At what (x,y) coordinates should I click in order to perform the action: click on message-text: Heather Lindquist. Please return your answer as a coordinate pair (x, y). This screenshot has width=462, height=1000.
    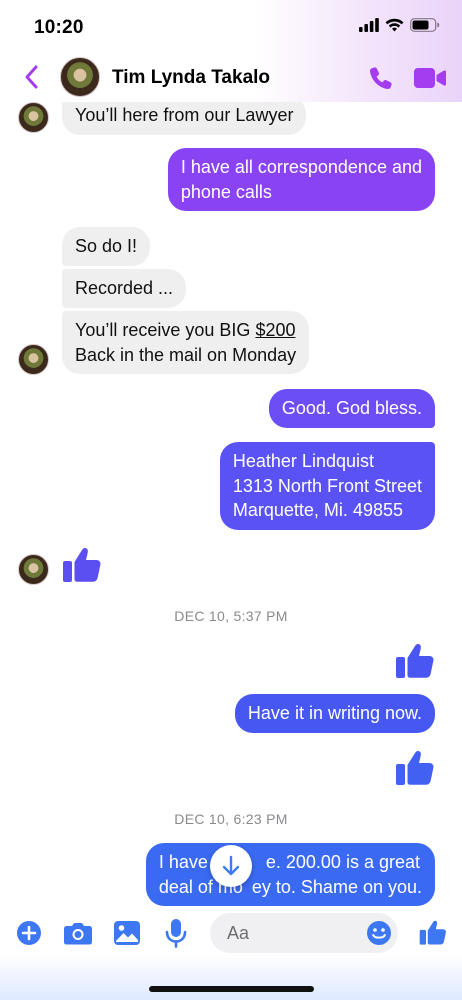
    Looking at the image, I should click on (303, 461).